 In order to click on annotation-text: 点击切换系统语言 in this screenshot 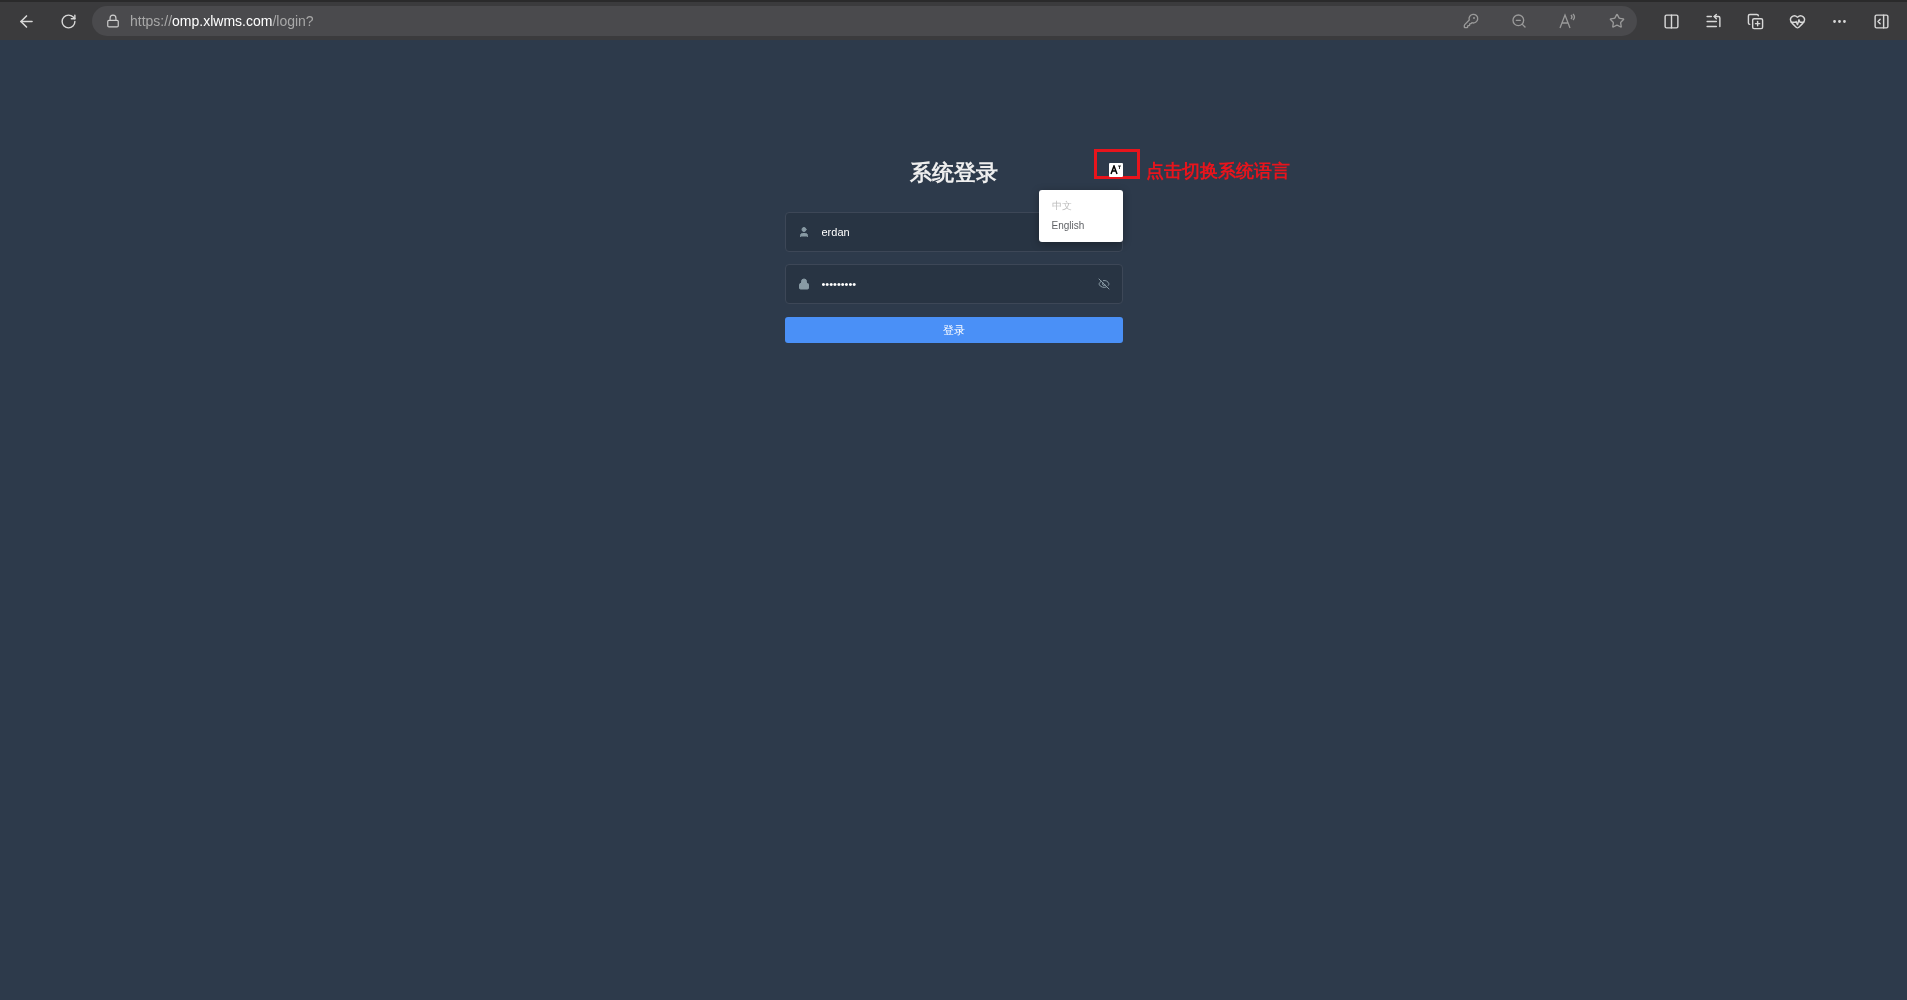, I will do `click(1217, 171)`.